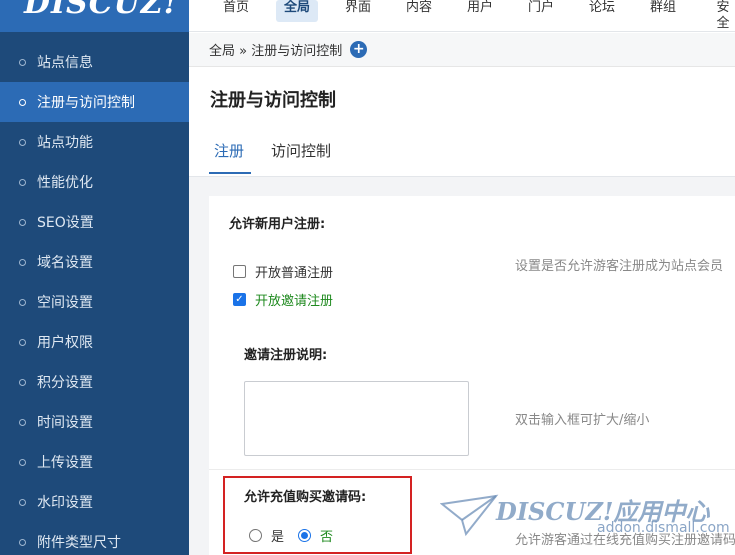 The height and width of the screenshot is (555, 735). What do you see at coordinates (65, 463) in the screenshot?
I see `sidebar-item-label: 上传设置` at bounding box center [65, 463].